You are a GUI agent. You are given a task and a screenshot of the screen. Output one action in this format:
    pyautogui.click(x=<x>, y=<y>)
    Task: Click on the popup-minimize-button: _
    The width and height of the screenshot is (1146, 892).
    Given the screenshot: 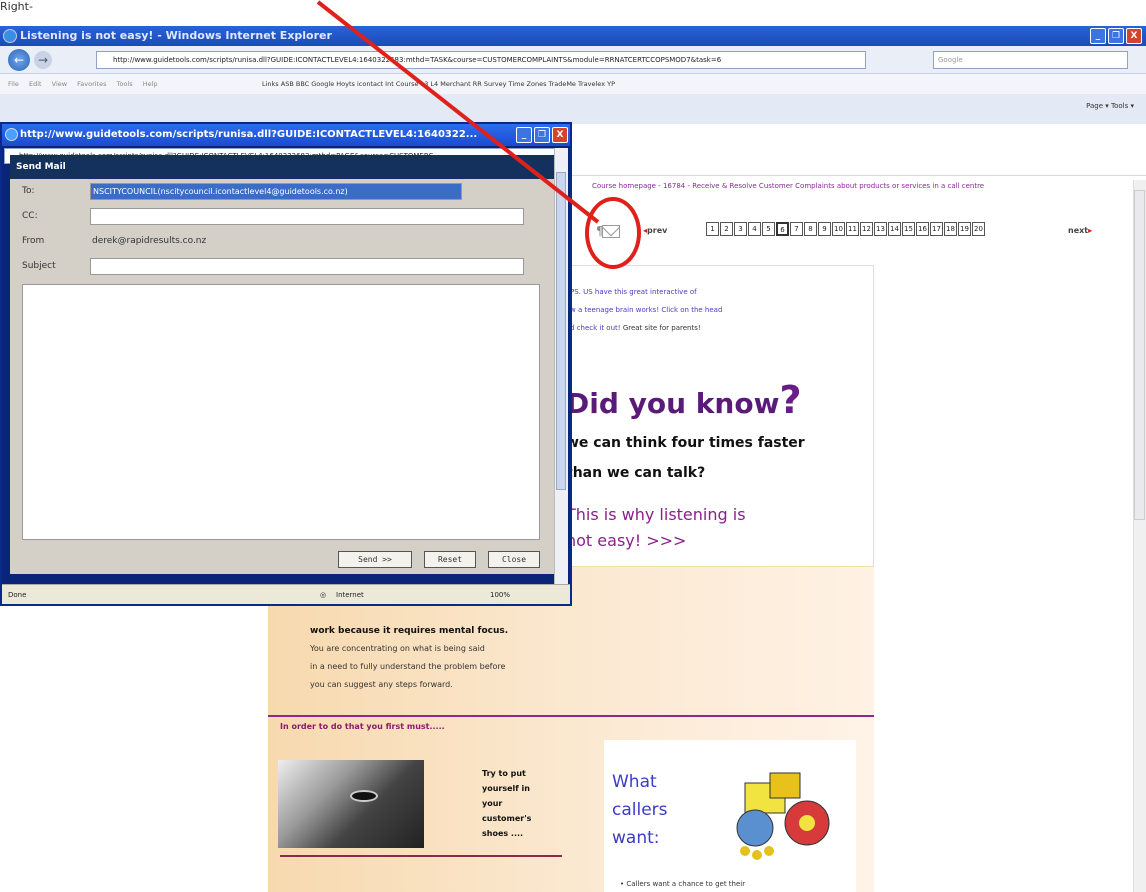 What is the action you would take?
    pyautogui.click(x=524, y=135)
    